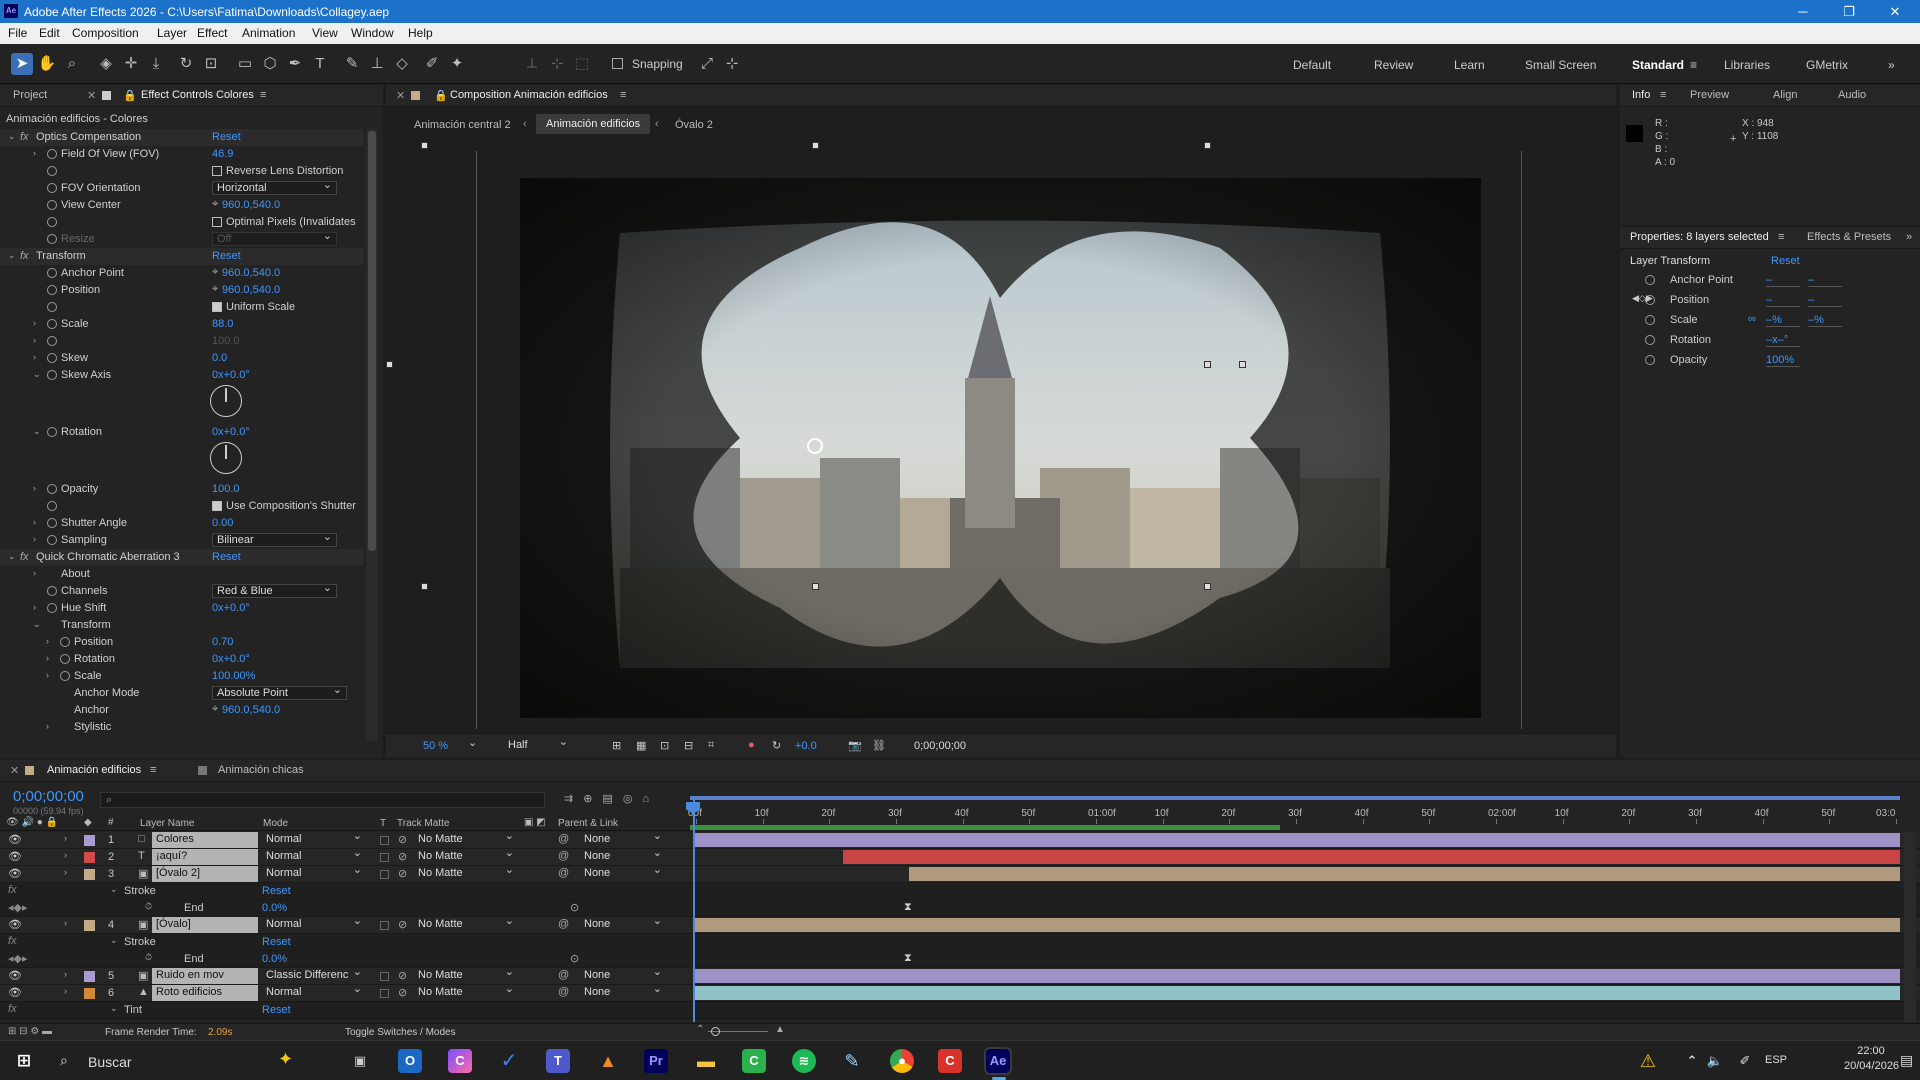 This screenshot has width=1920, height=1080. I want to click on spotify-icon: ≋, so click(804, 1061).